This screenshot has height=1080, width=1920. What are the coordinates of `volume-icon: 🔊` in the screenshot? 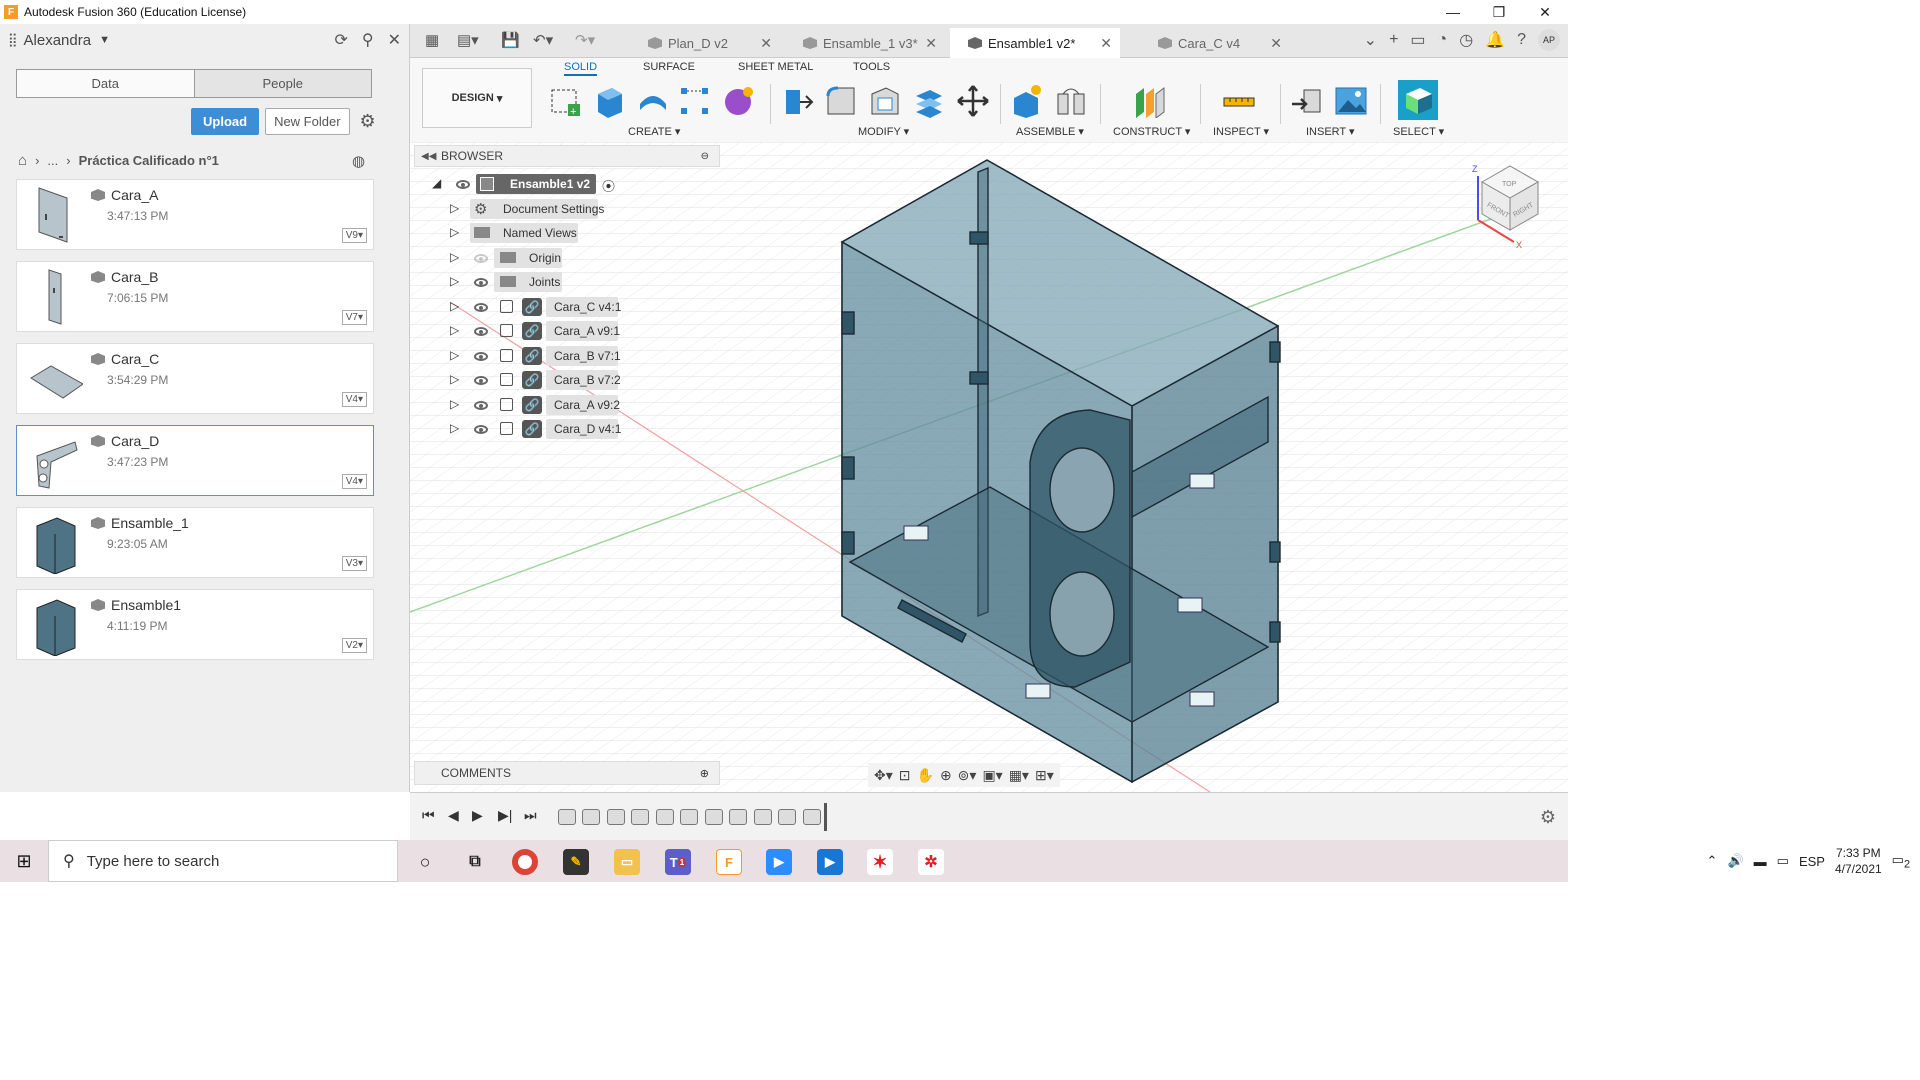 It's located at (1735, 861).